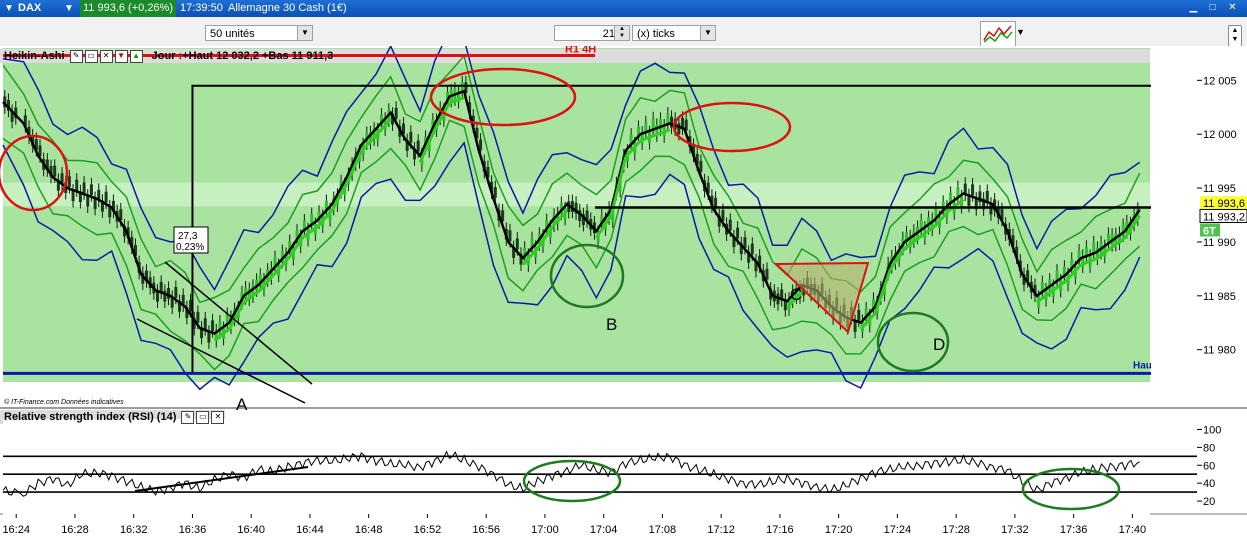  Describe the element at coordinates (956, 530) in the screenshot. I see `x-tick-label: 17:28` at that location.